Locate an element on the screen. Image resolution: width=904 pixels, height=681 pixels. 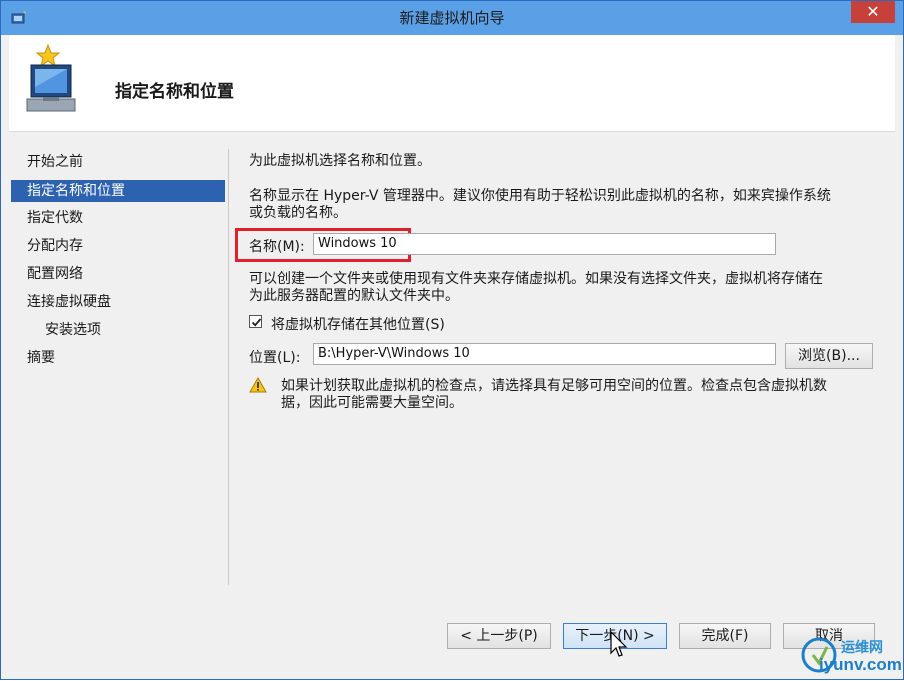
nav-item-before-you-begin: 开始之前 is located at coordinates (118, 163).